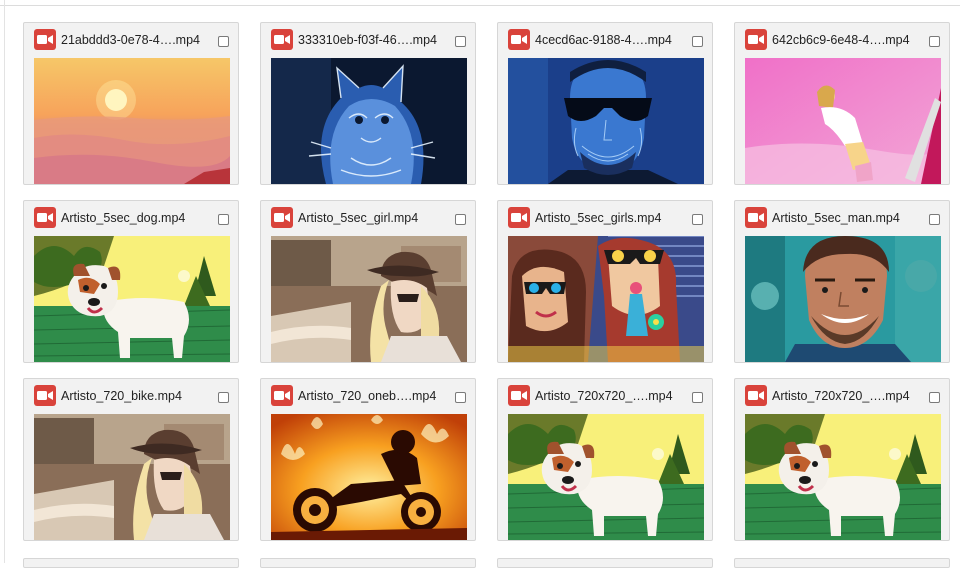  What do you see at coordinates (123, 218) in the screenshot?
I see `file-name: Artisto_5sec_dog.mp4` at bounding box center [123, 218].